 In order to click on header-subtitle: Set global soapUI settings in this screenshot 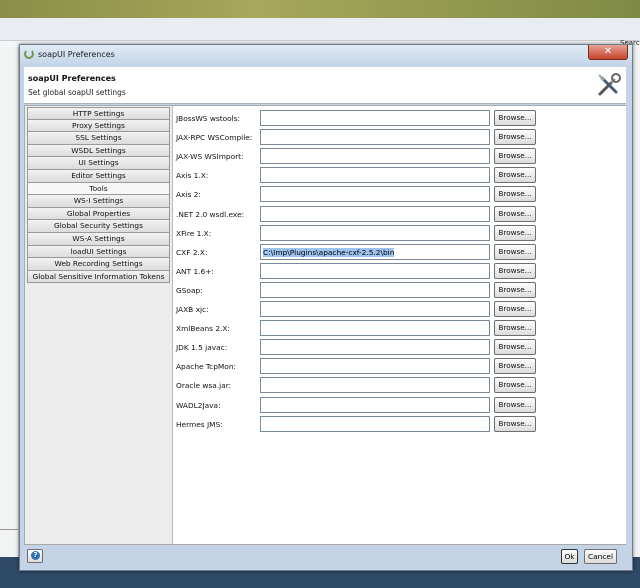, I will do `click(77, 92)`.